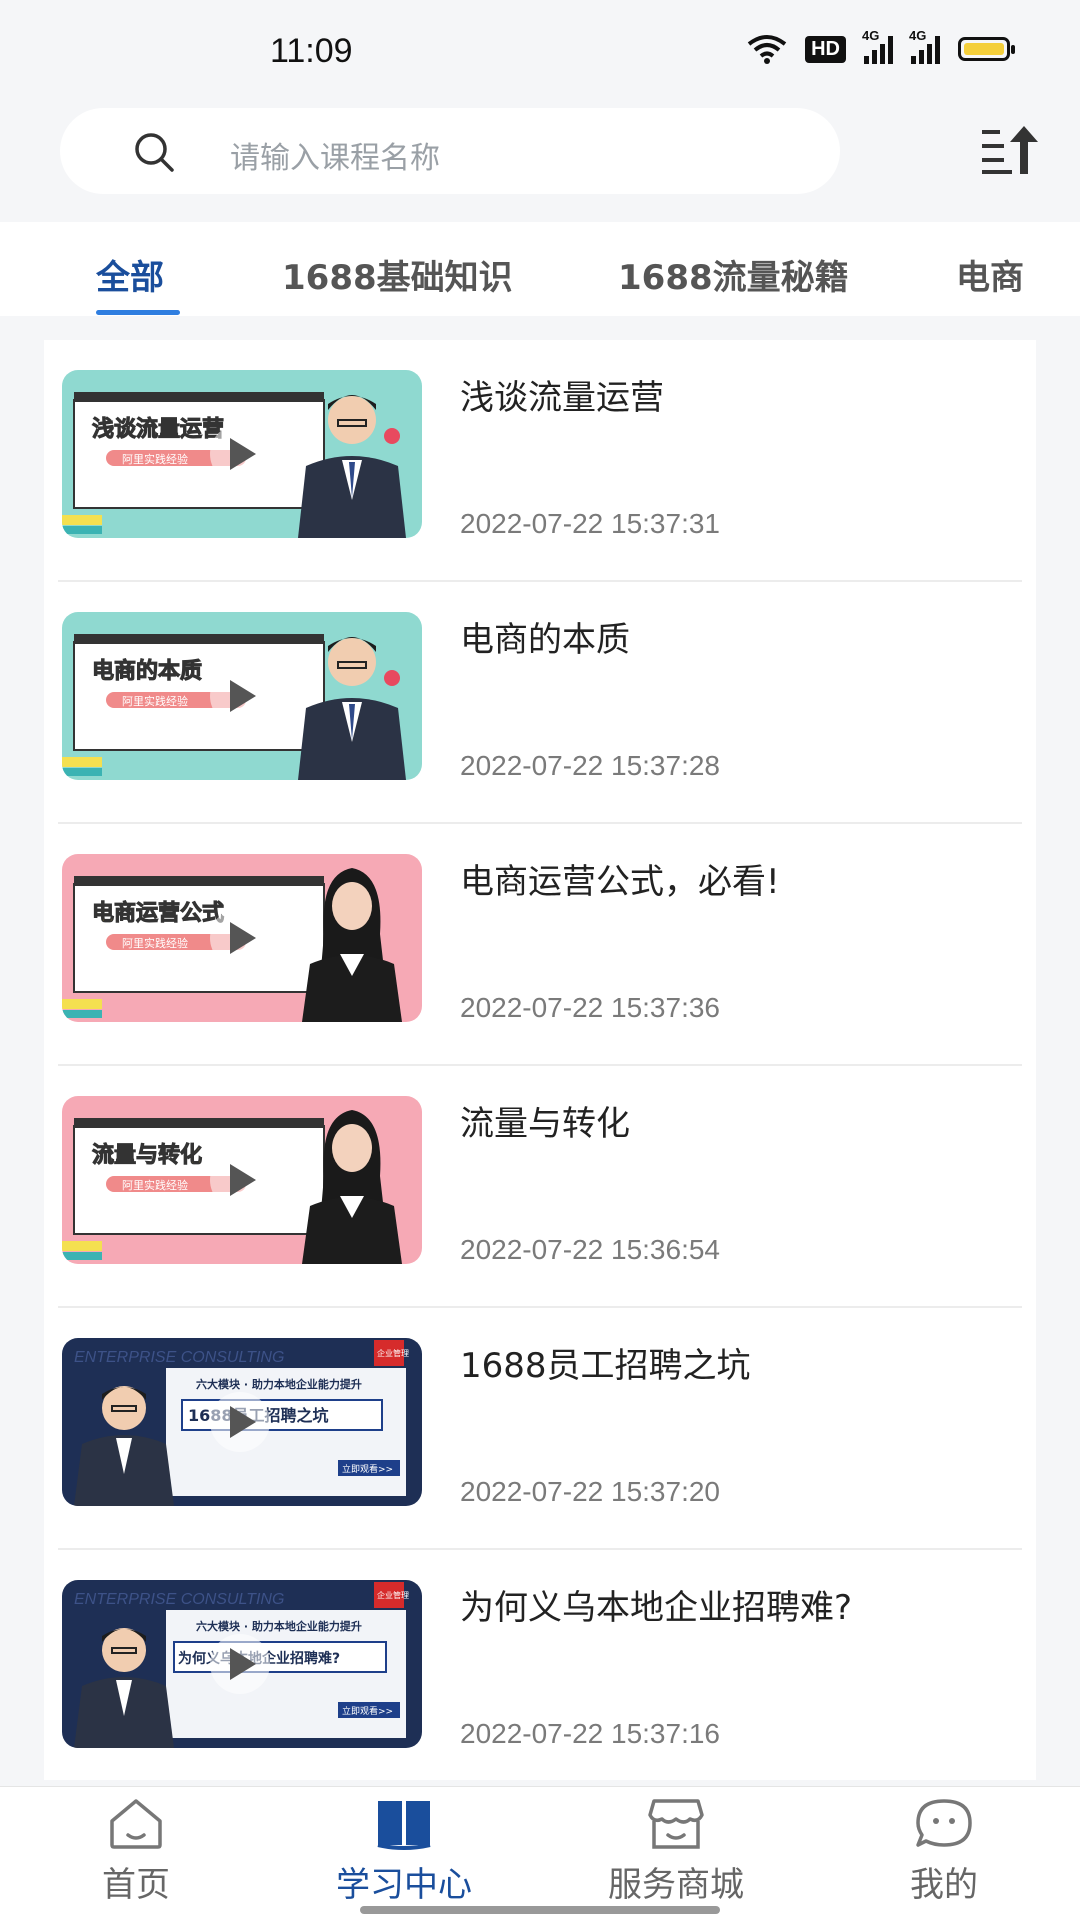 The image size is (1080, 1921). Describe the element at coordinates (656, 1608) in the screenshot. I see `course-title: 为何义乌本地企业招聘难?` at that location.